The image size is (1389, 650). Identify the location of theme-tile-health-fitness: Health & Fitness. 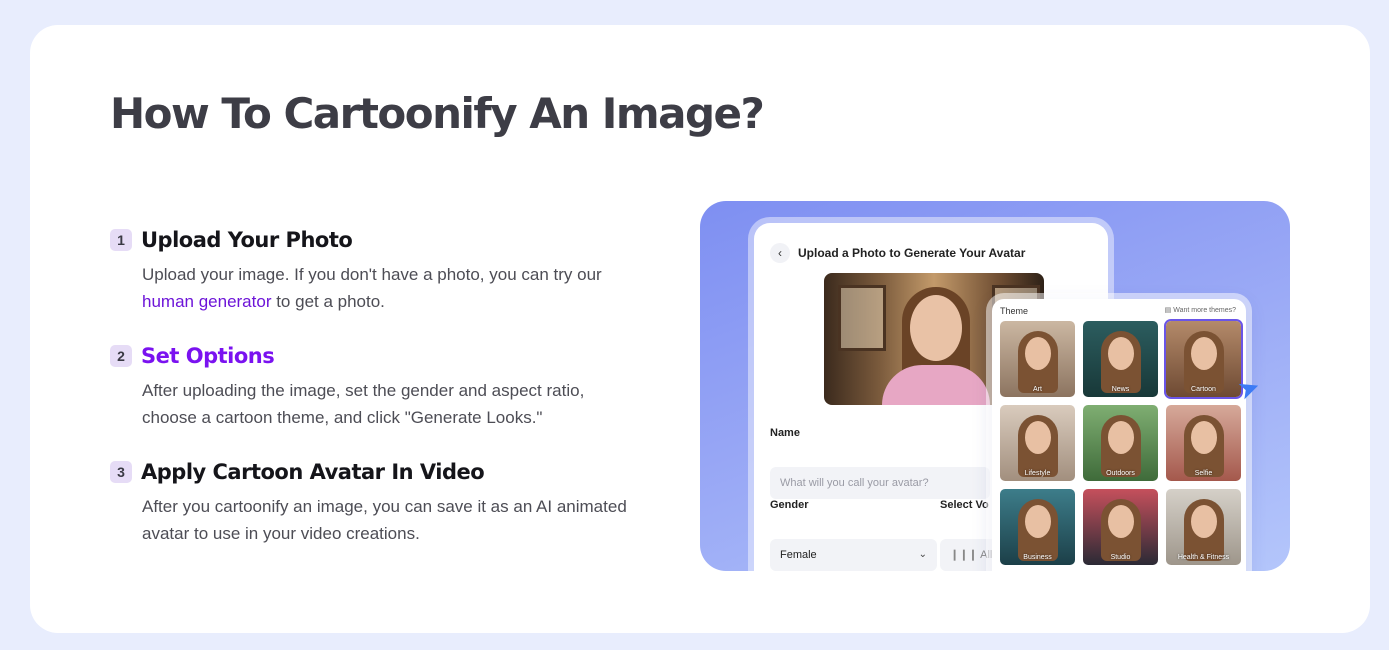
(1203, 527).